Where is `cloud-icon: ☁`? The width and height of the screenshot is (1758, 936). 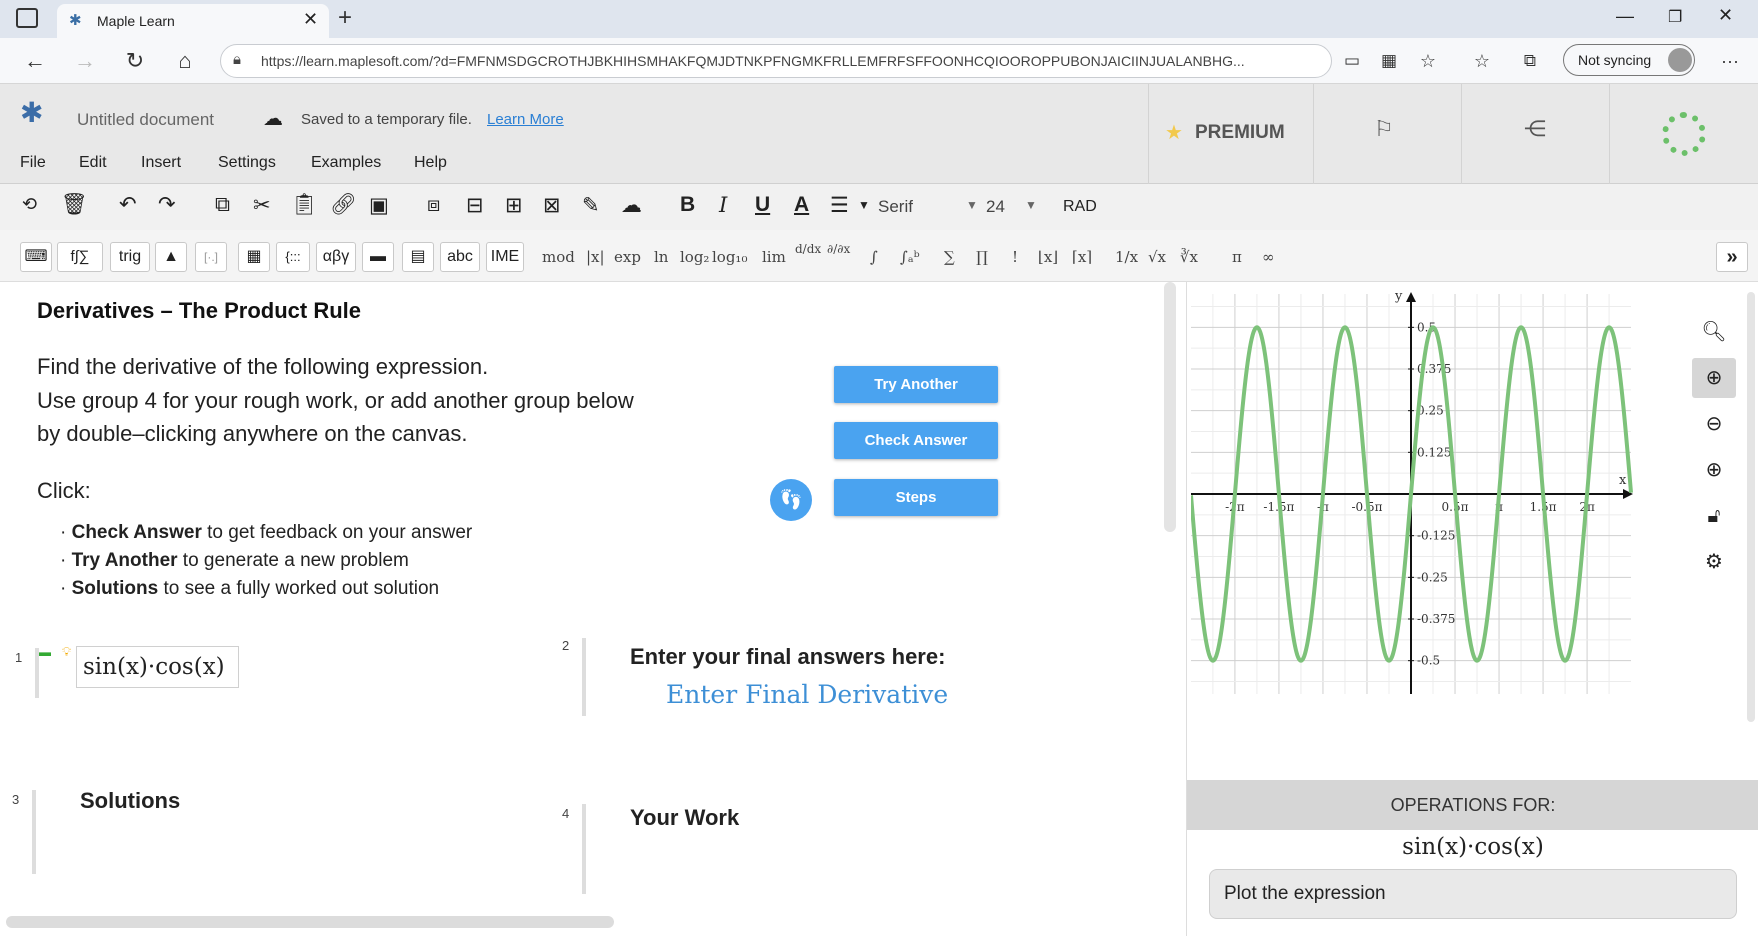 cloud-icon: ☁ is located at coordinates (631, 205).